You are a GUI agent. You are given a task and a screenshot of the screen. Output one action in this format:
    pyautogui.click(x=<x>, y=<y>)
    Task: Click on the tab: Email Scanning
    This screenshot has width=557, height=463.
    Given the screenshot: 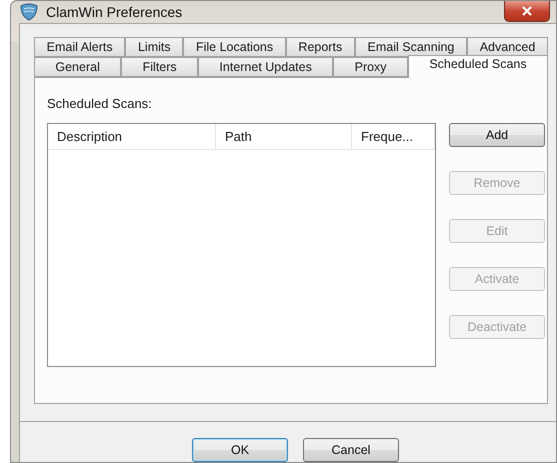 What is the action you would take?
    pyautogui.click(x=411, y=47)
    